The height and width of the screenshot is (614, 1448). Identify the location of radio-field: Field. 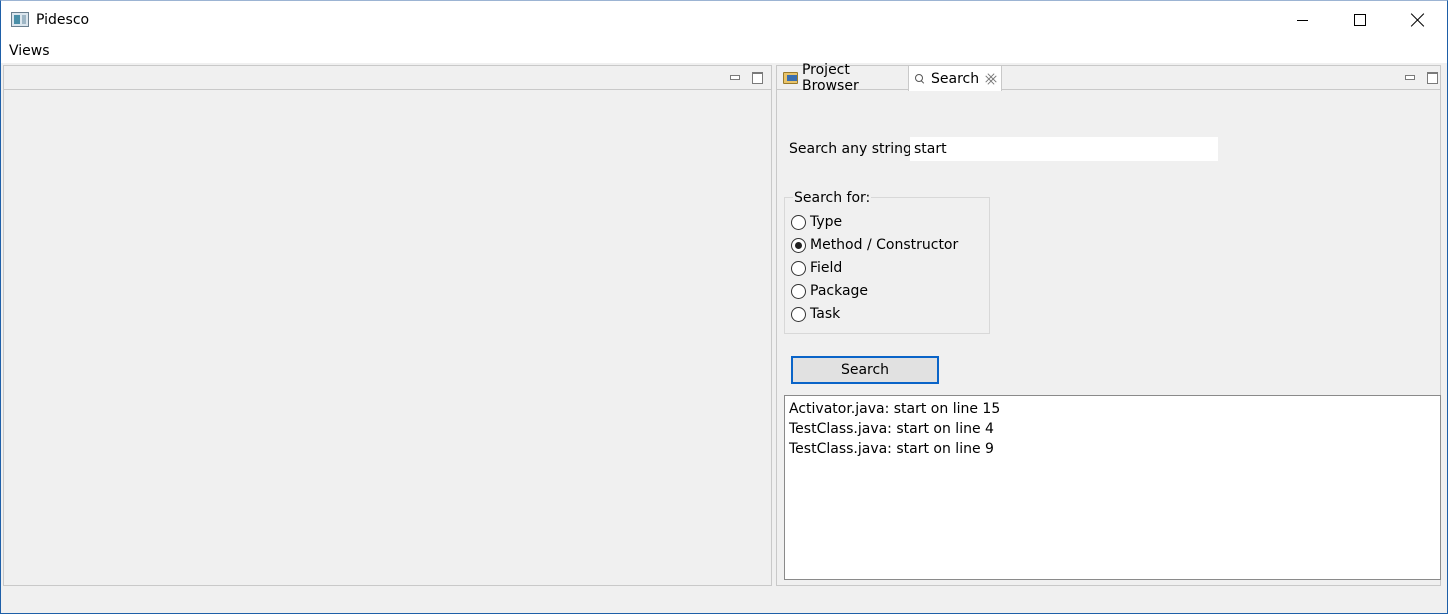
(816, 268).